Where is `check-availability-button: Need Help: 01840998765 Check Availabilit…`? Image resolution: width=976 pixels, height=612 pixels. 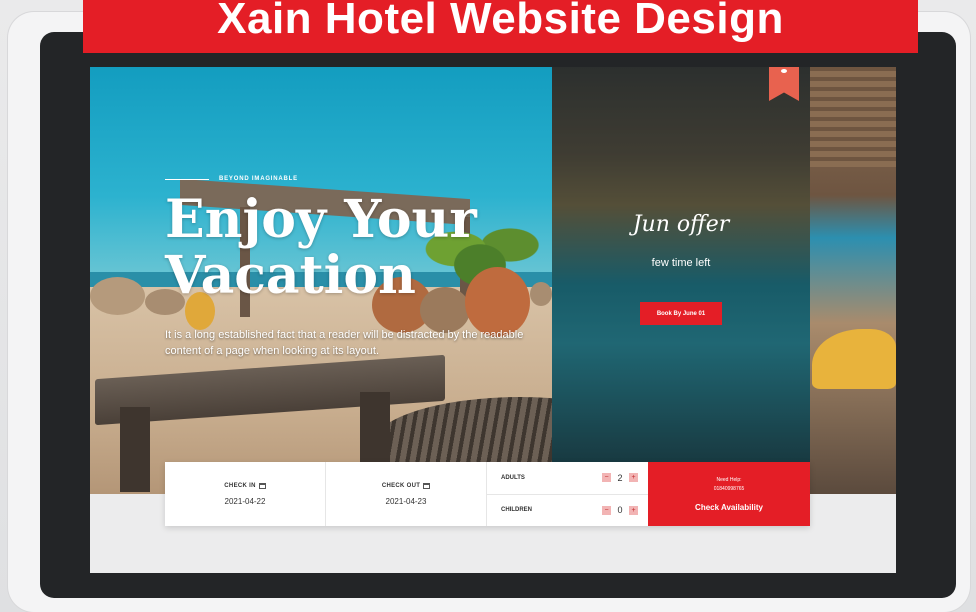 check-availability-button: Need Help: 01840998765 Check Availabilit… is located at coordinates (729, 494).